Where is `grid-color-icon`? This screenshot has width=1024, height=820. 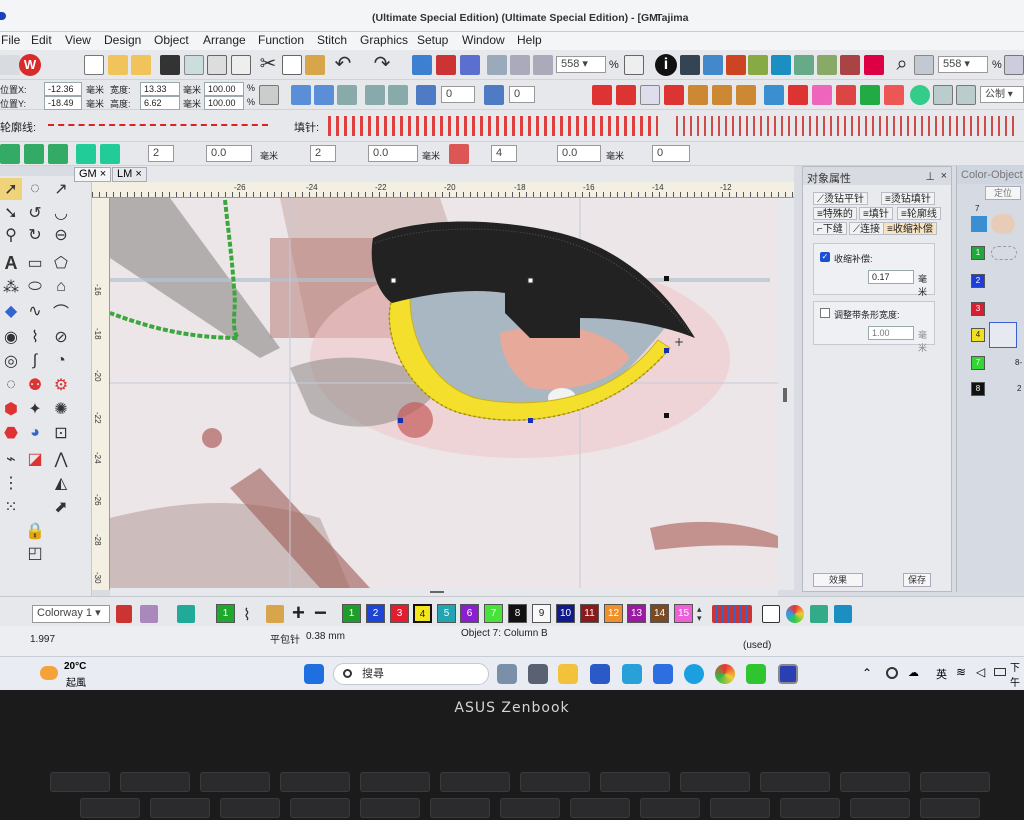 grid-color-icon is located at coordinates (149, 614).